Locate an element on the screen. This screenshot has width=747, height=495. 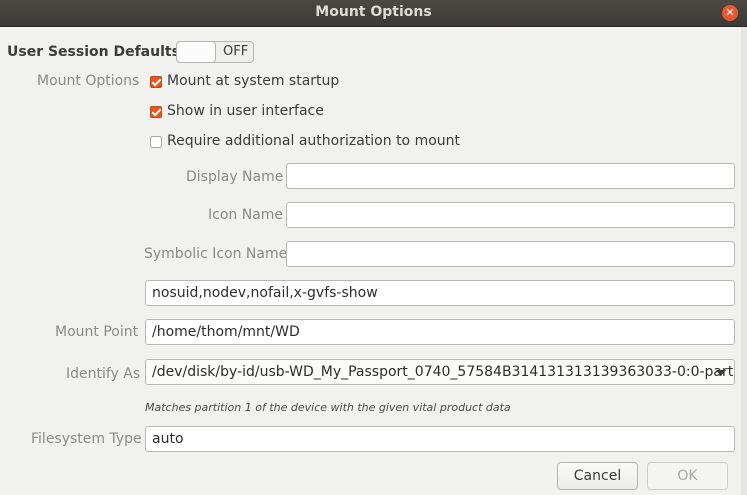
user-session-defaults-toggle: OFF is located at coordinates (215, 52).